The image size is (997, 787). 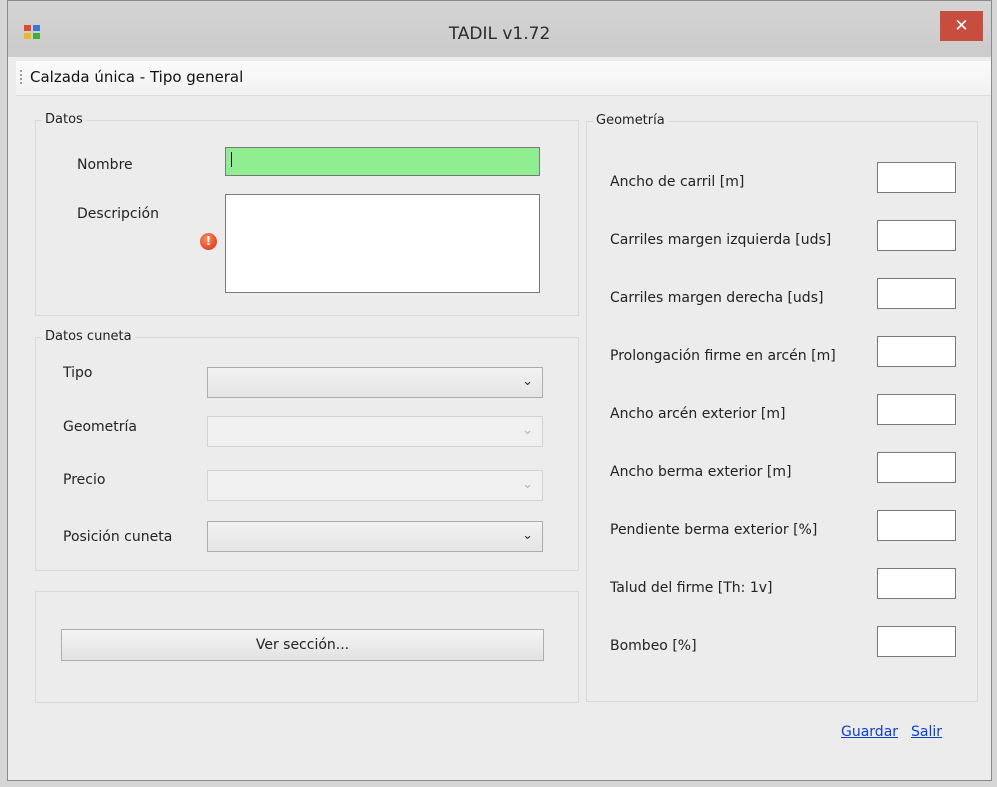 I want to click on tipo-label: Tipo, so click(x=78, y=373).